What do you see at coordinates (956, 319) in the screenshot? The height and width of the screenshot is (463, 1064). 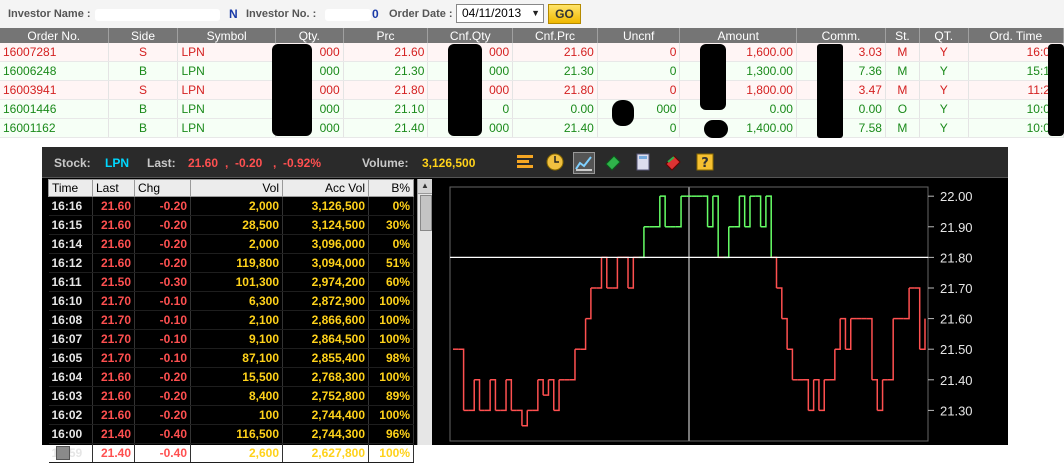 I see `y-tick-label: 21.60` at bounding box center [956, 319].